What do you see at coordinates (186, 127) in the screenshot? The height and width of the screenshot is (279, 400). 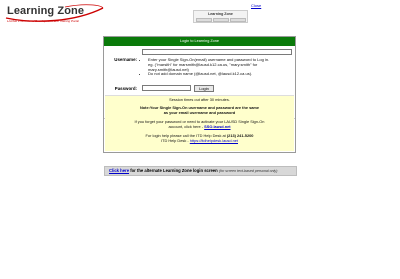 I see `forgot-password-text: account, click here -` at bounding box center [186, 127].